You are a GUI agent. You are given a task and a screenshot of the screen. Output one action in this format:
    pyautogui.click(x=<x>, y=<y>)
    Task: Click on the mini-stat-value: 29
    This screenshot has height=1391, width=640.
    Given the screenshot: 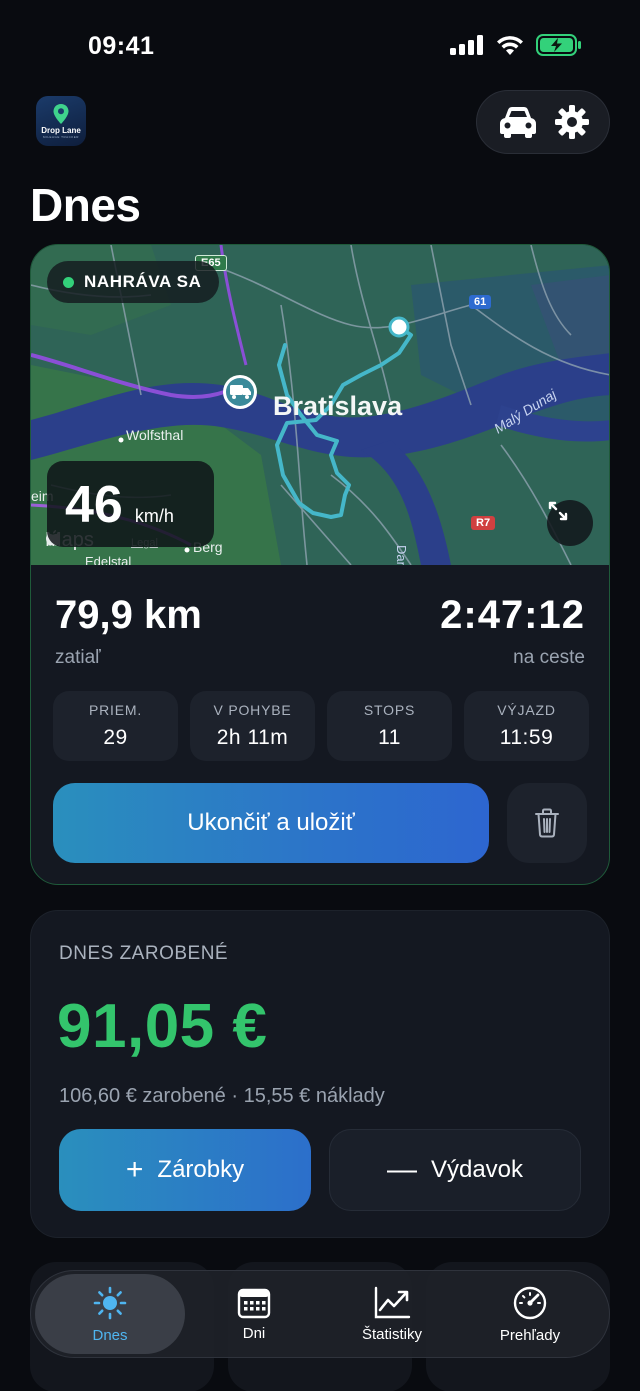 What is the action you would take?
    pyautogui.click(x=115, y=737)
    